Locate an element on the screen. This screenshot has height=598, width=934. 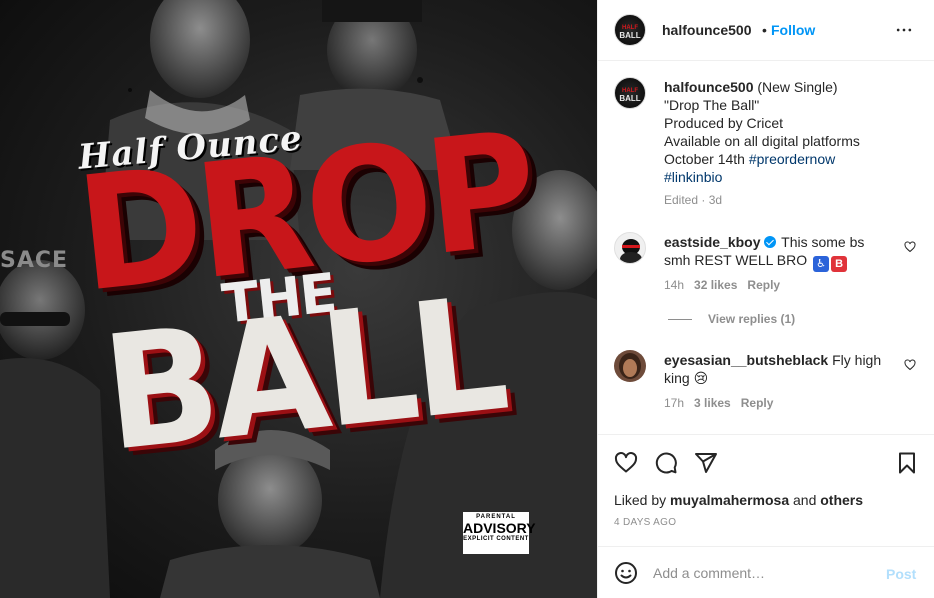
comment-2-line-1: eyesasian__butsheblack Fly high is located at coordinates (772, 360).